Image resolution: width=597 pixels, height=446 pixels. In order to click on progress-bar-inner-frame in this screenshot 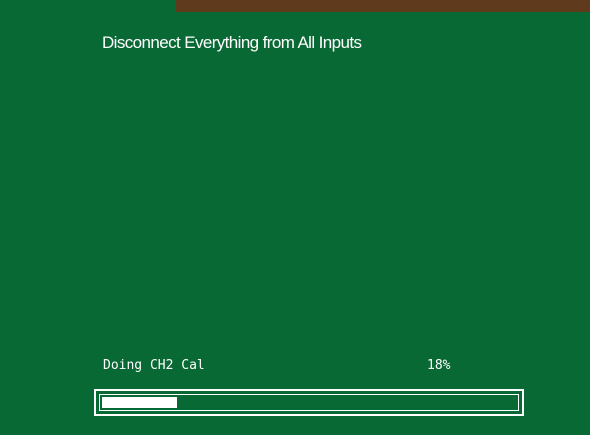, I will do `click(309, 402)`.